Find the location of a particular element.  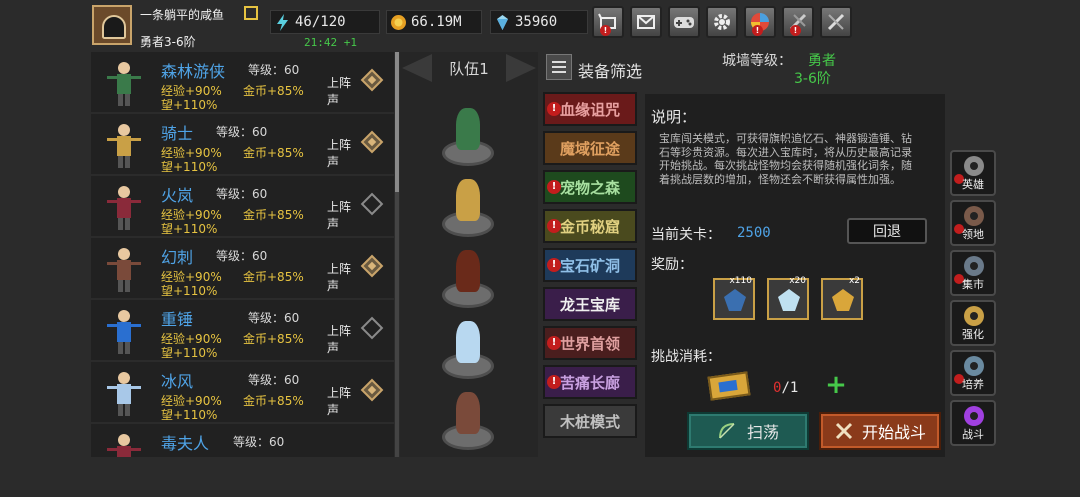

hero-row: 冰风 等级：60 经验+90% 金币+85% 望+110% 上阵声 is located at coordinates (242, 393).